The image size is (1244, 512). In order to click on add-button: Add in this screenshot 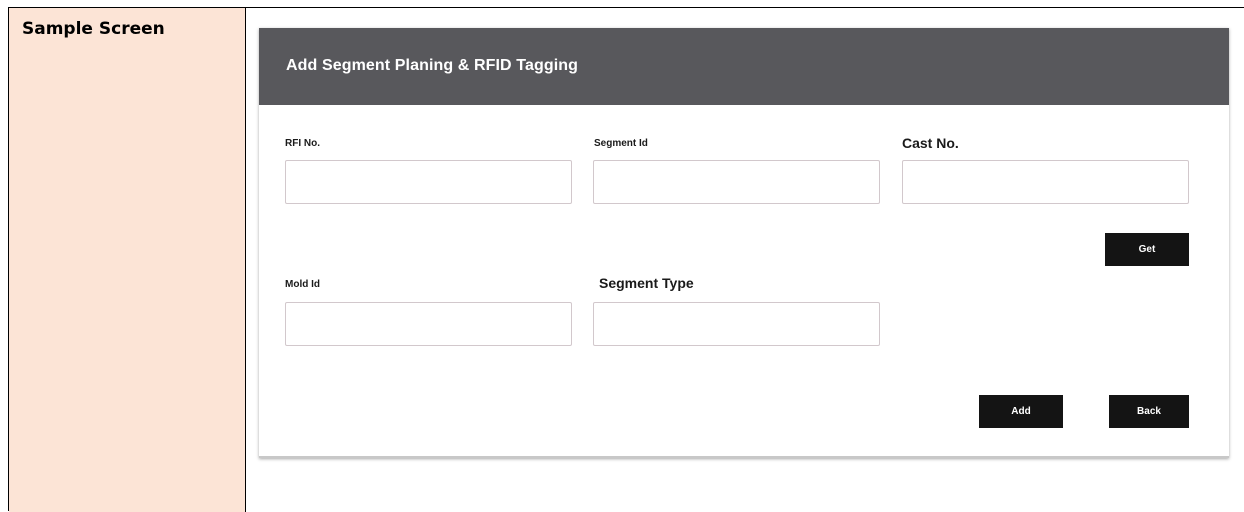, I will do `click(1021, 411)`.